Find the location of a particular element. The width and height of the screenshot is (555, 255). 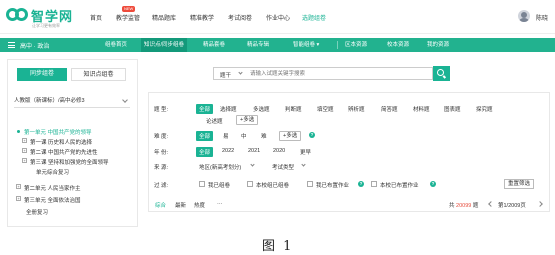

brand-slogan: 让学习更有效率 is located at coordinates (46, 25).